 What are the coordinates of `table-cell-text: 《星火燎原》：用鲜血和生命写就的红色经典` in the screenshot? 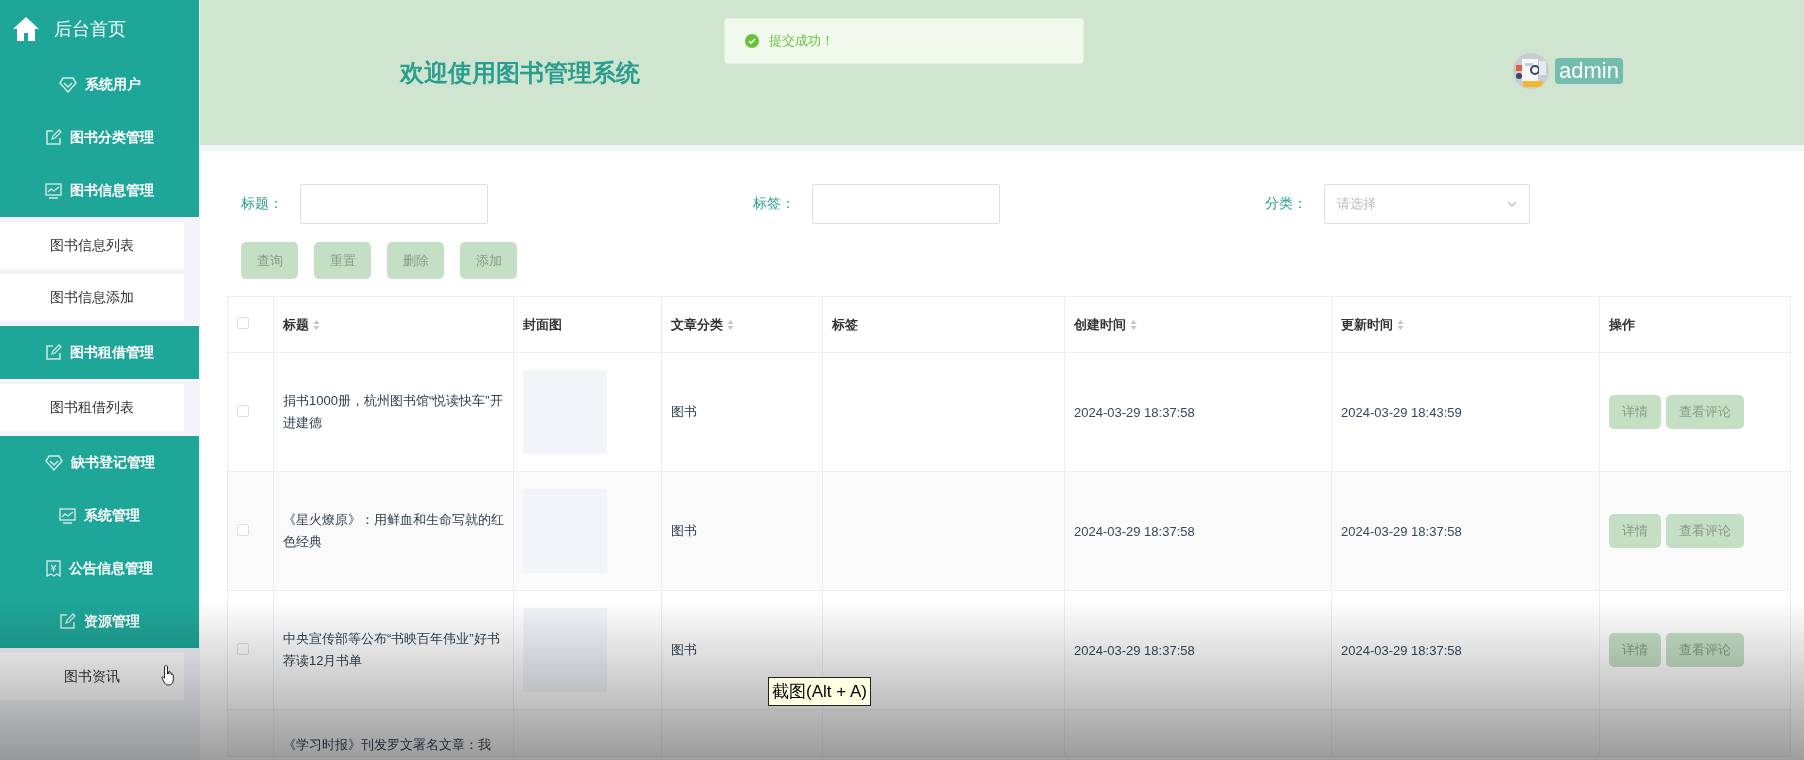 It's located at (393, 531).